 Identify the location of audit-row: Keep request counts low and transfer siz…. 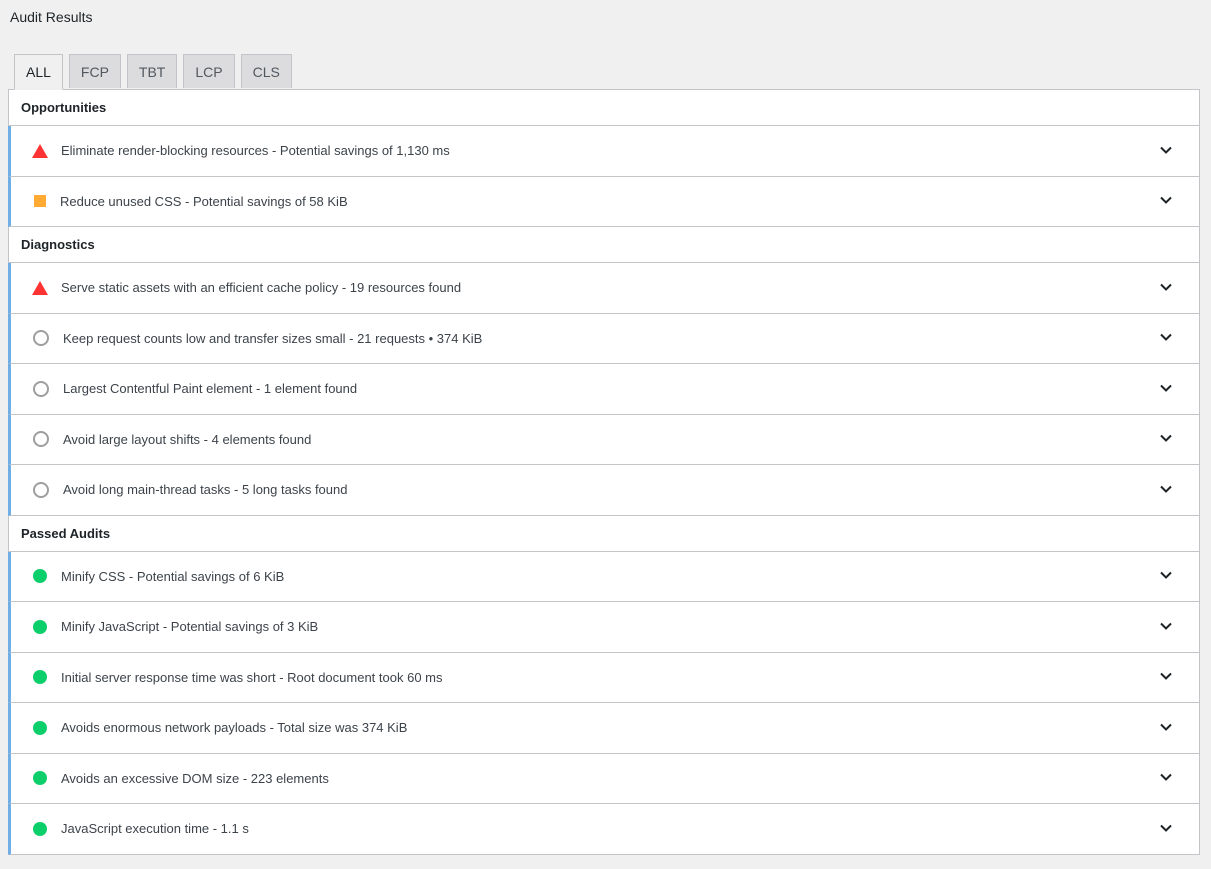
(604, 338).